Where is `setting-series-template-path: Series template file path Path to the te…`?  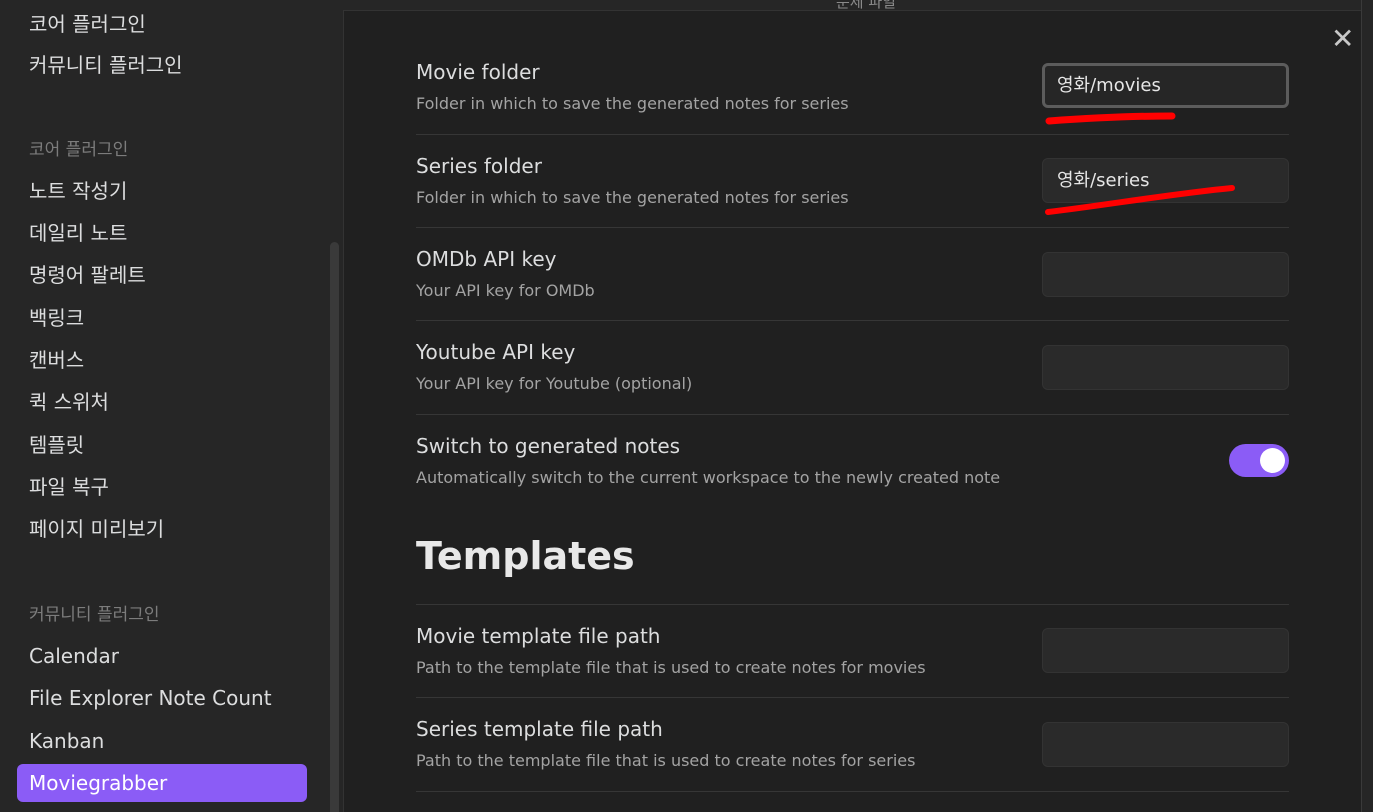 setting-series-template-path: Series template file path Path to the te… is located at coordinates (852, 745).